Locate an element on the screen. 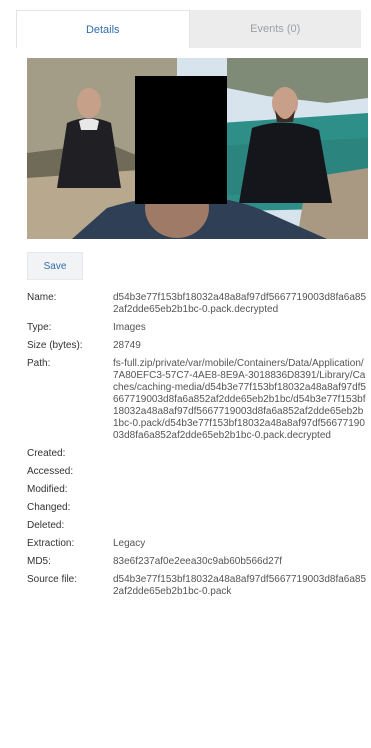 The height and width of the screenshot is (748, 371). prop-key: MD5: is located at coordinates (39, 561).